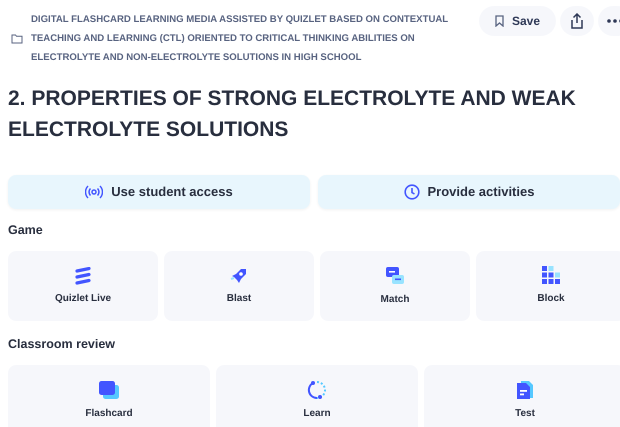 The height and width of the screenshot is (427, 620). I want to click on folder-icon, so click(17, 39).